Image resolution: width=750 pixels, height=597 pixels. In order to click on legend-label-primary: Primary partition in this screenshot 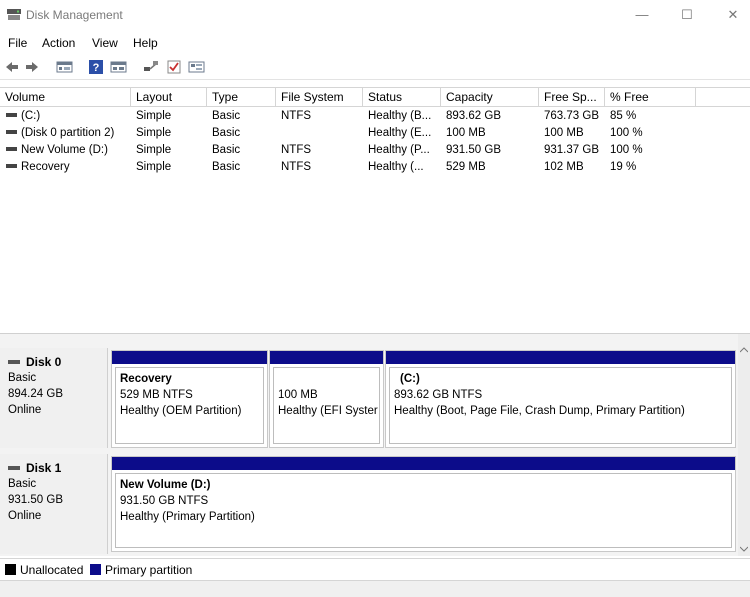, I will do `click(149, 570)`.